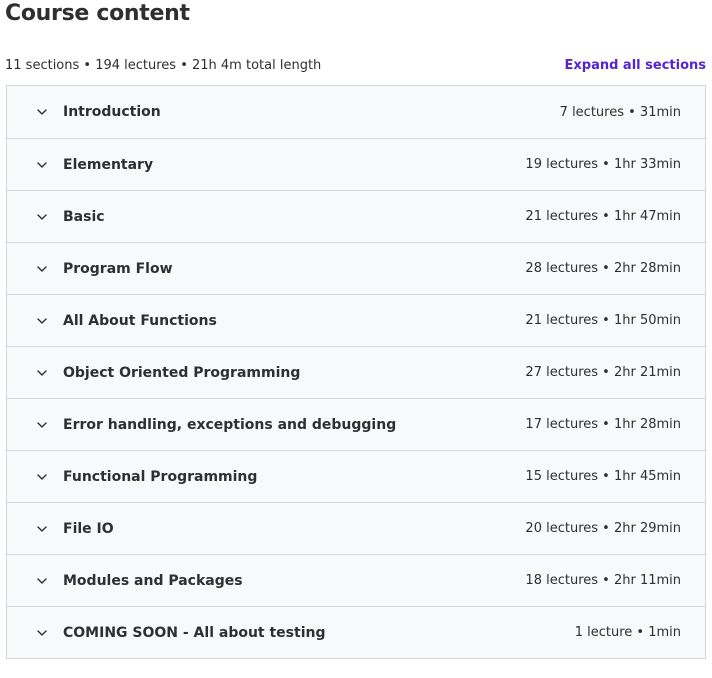 The width and height of the screenshot is (712, 678). I want to click on section-row-file-io: File IO 20 lectures • 2hr 29min, so click(356, 528).